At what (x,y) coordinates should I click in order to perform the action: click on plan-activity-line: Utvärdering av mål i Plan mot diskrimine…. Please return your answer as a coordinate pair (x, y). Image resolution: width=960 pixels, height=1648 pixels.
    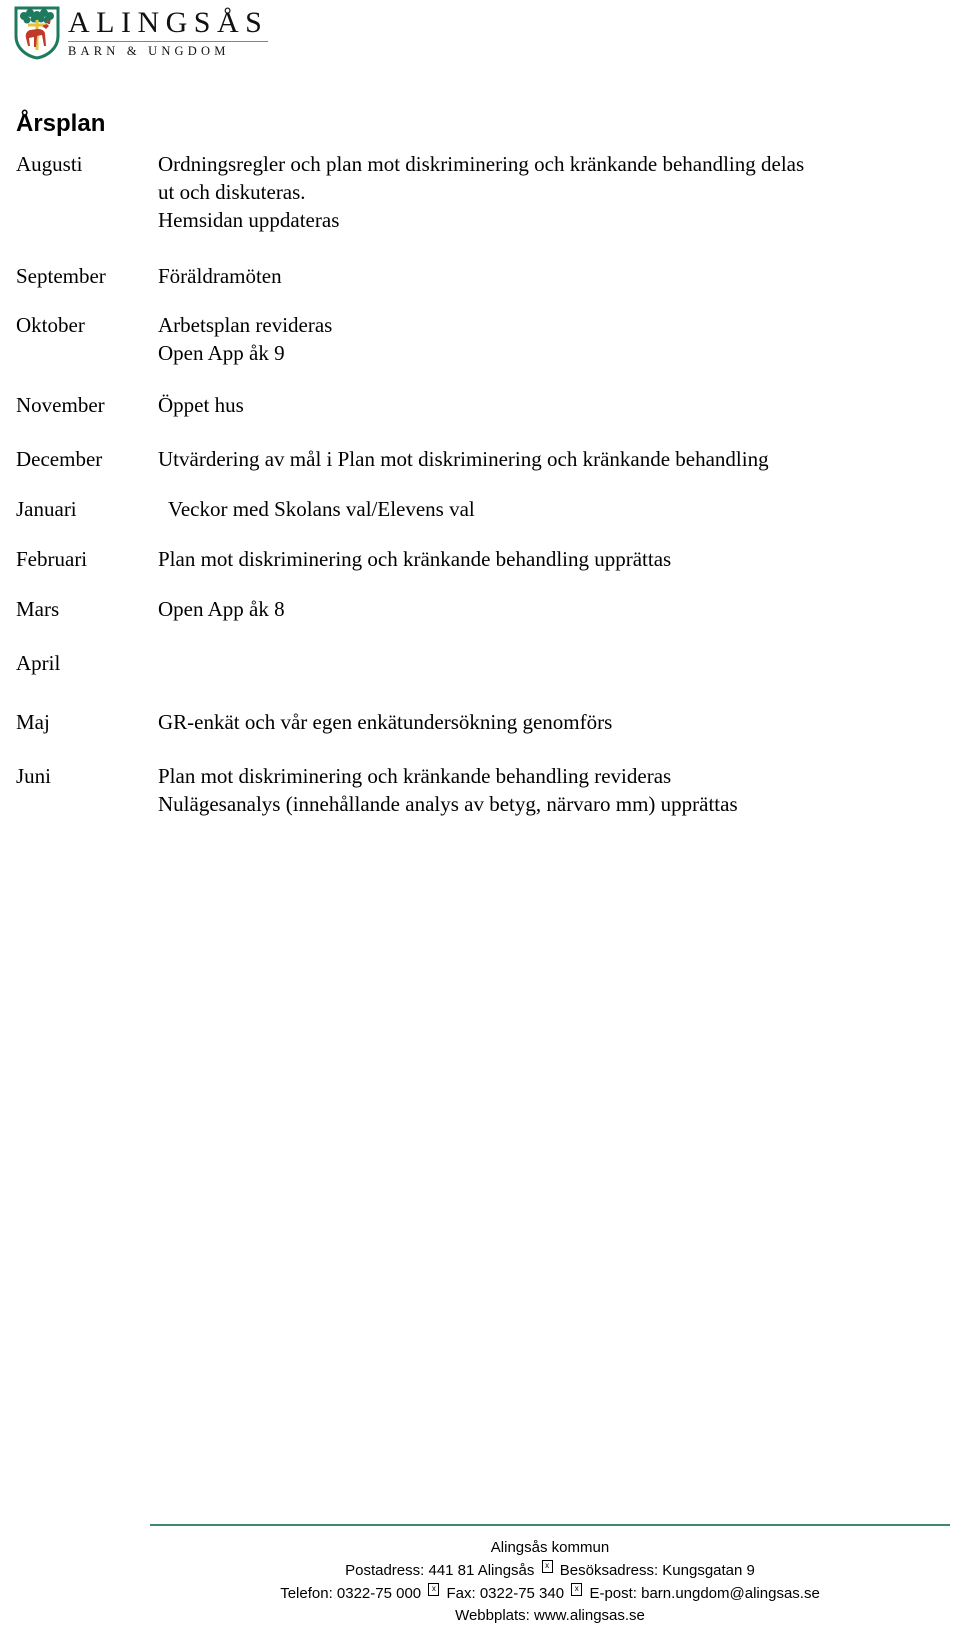
    Looking at the image, I should click on (463, 458).